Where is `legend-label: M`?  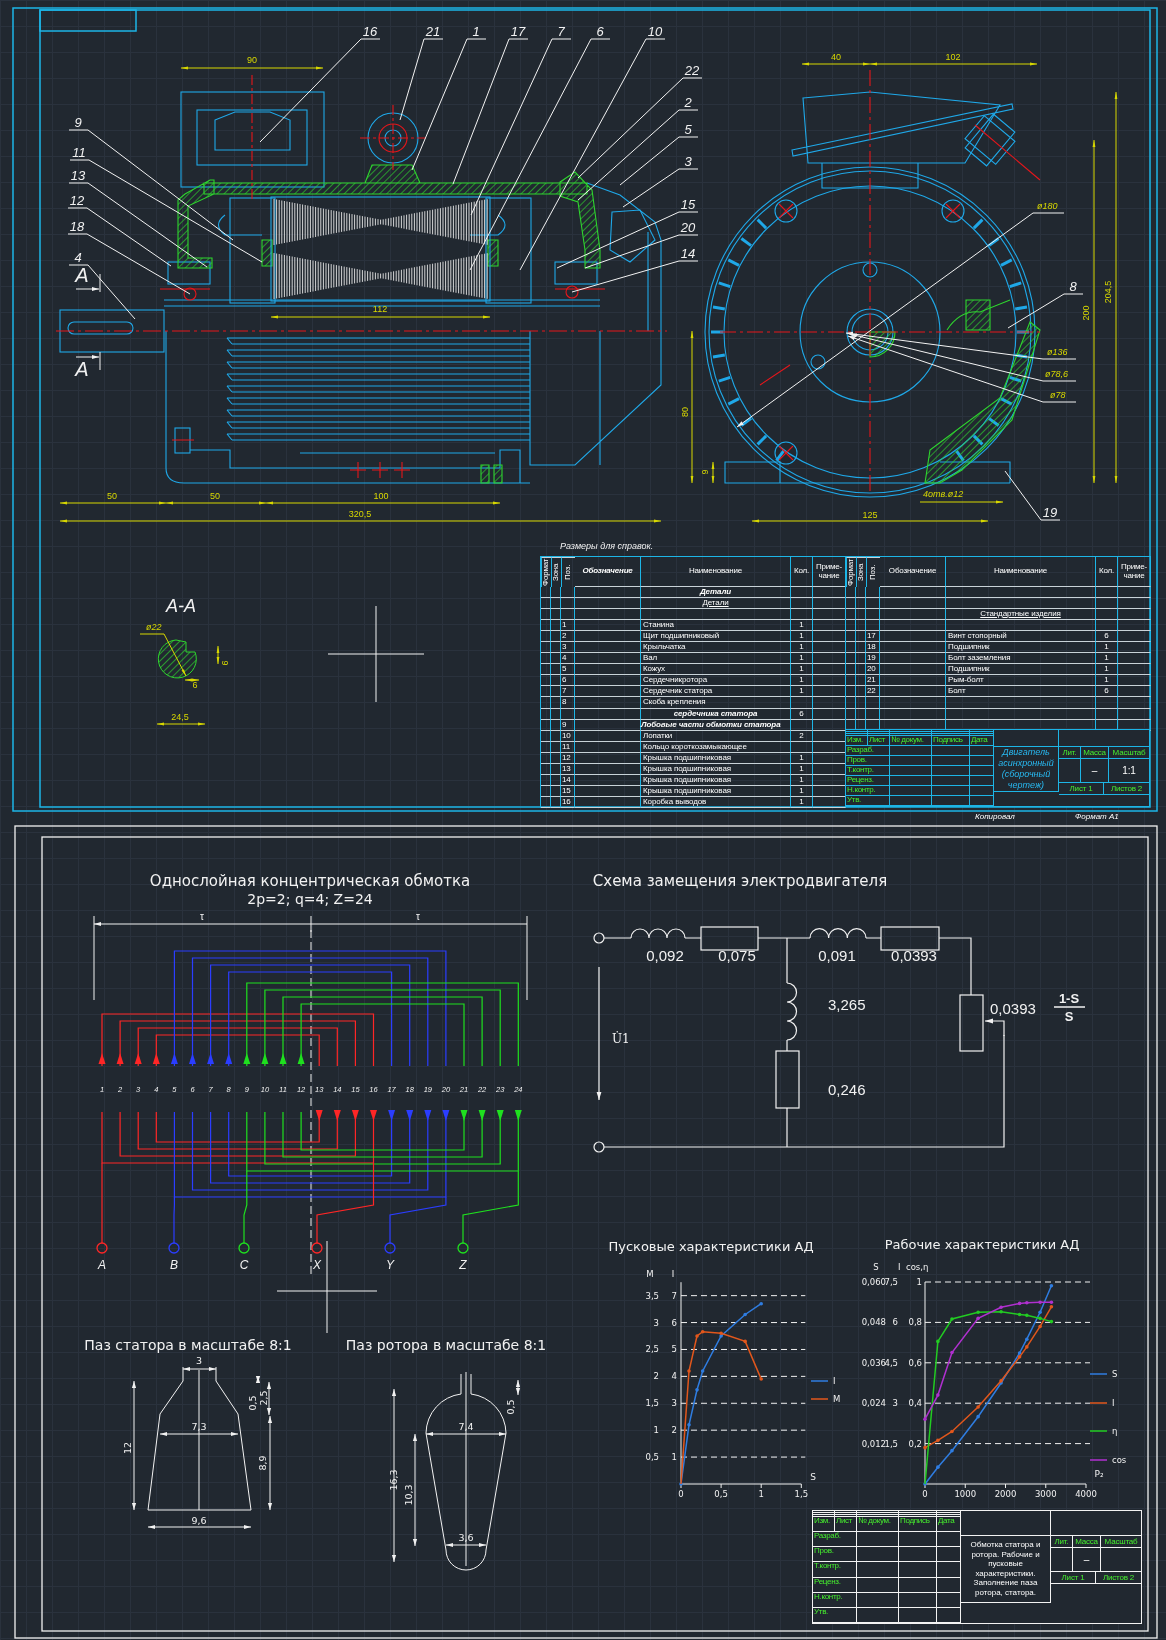
legend-label: M is located at coordinates (837, 1399).